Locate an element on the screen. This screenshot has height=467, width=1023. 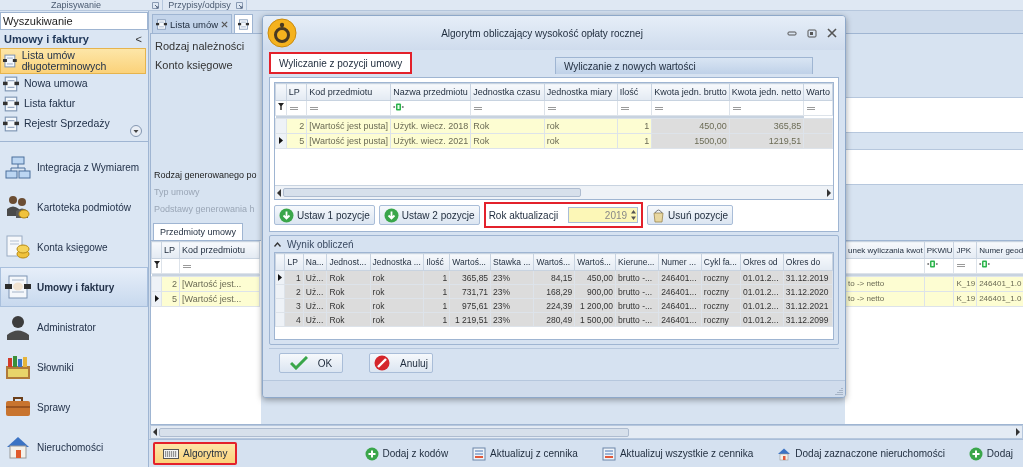
column-header: Jednostka miary is located at coordinates (581, 92).